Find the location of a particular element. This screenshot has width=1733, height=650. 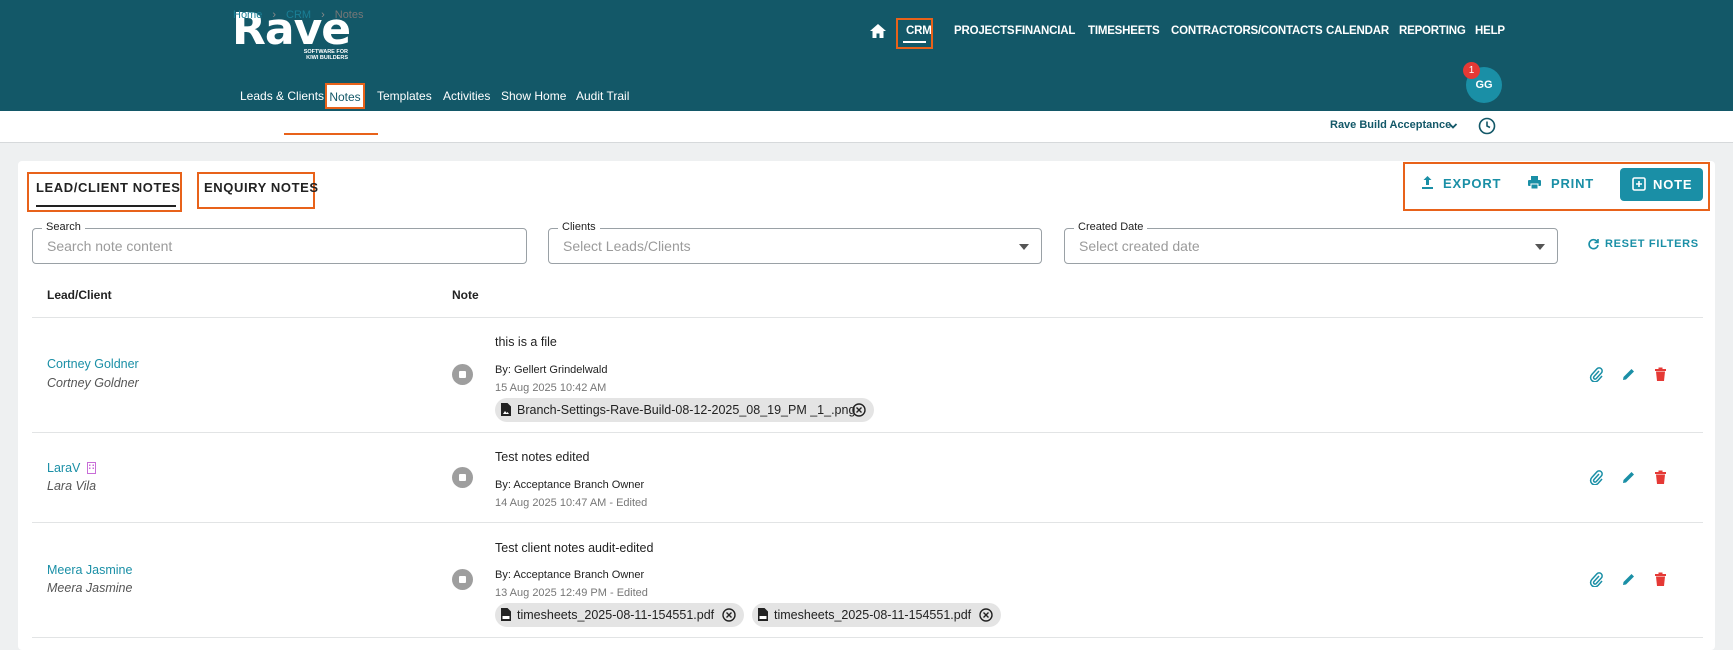

tab-lead-client-label: LEAD/CLIENT NOTES is located at coordinates (108, 187).